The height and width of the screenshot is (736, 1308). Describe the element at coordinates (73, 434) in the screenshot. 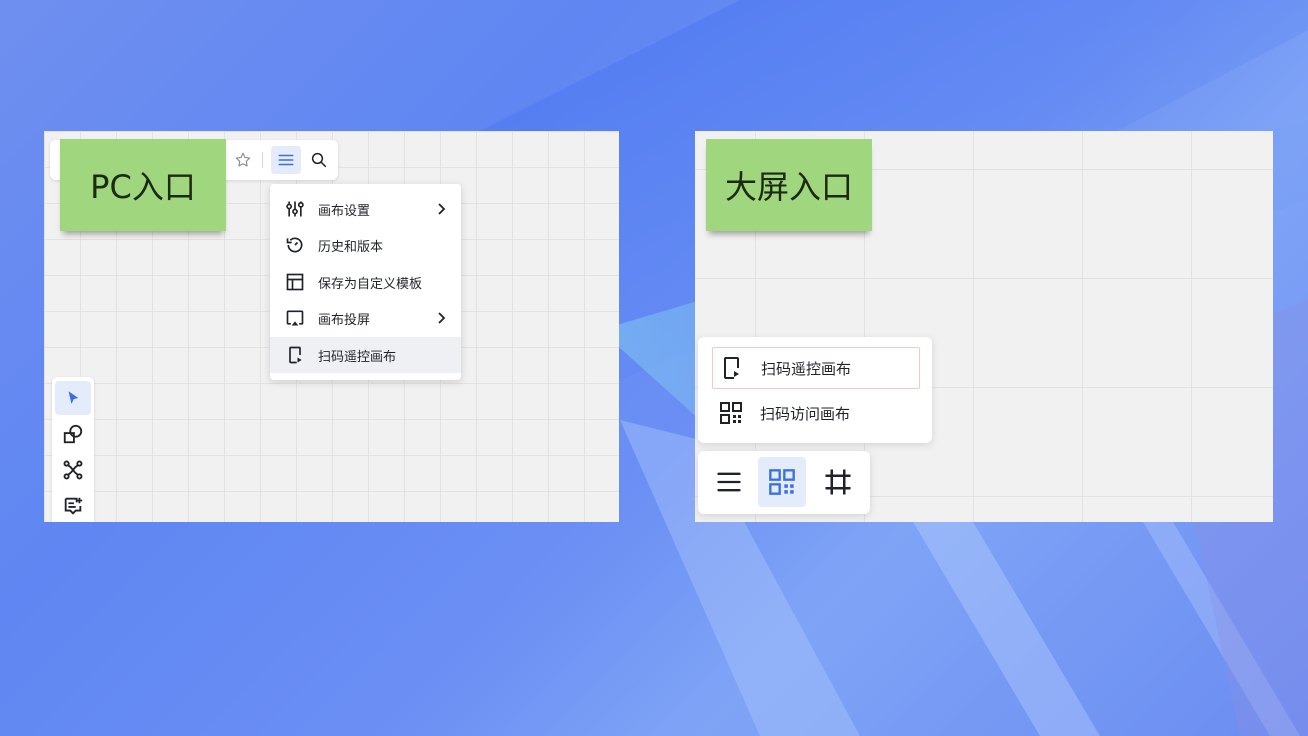

I see `shape-icon` at that location.